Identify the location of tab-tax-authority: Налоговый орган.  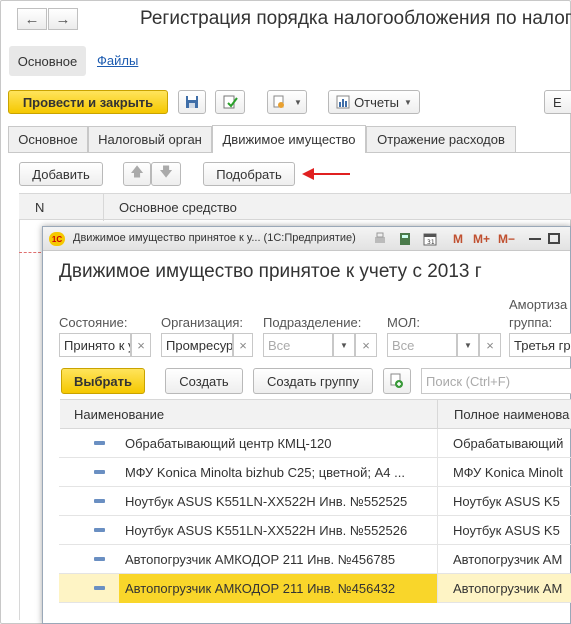
(150, 139).